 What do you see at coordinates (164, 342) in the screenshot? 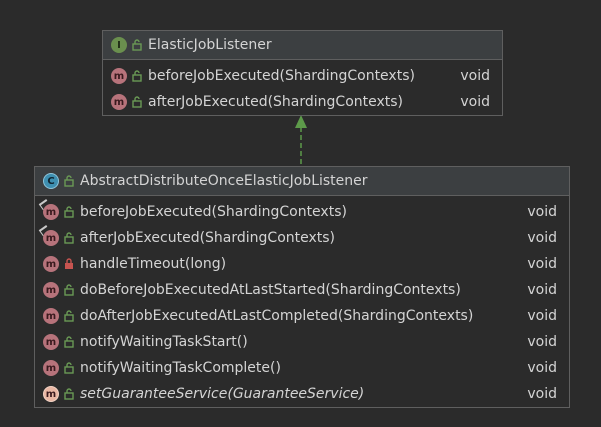
I see `method-name: notifyWaitingTaskStart()` at bounding box center [164, 342].